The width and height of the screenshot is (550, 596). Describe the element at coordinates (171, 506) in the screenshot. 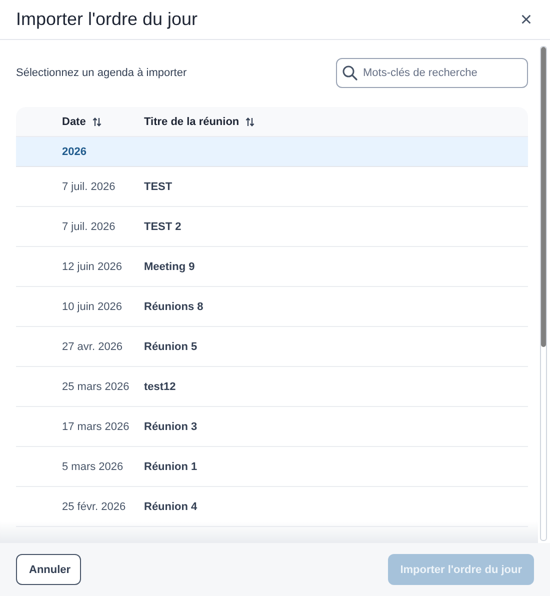

I see `meeting-title-cell: Réunion 4` at that location.